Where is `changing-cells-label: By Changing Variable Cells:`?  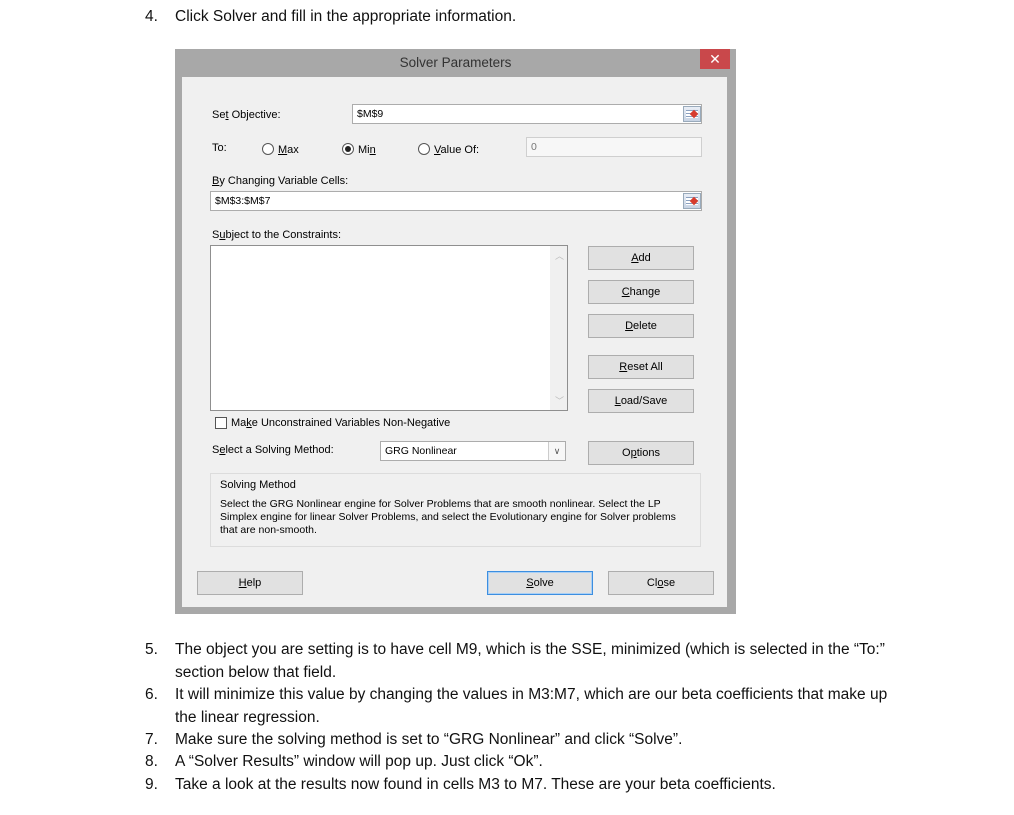
changing-cells-label: By Changing Variable Cells: is located at coordinates (280, 181).